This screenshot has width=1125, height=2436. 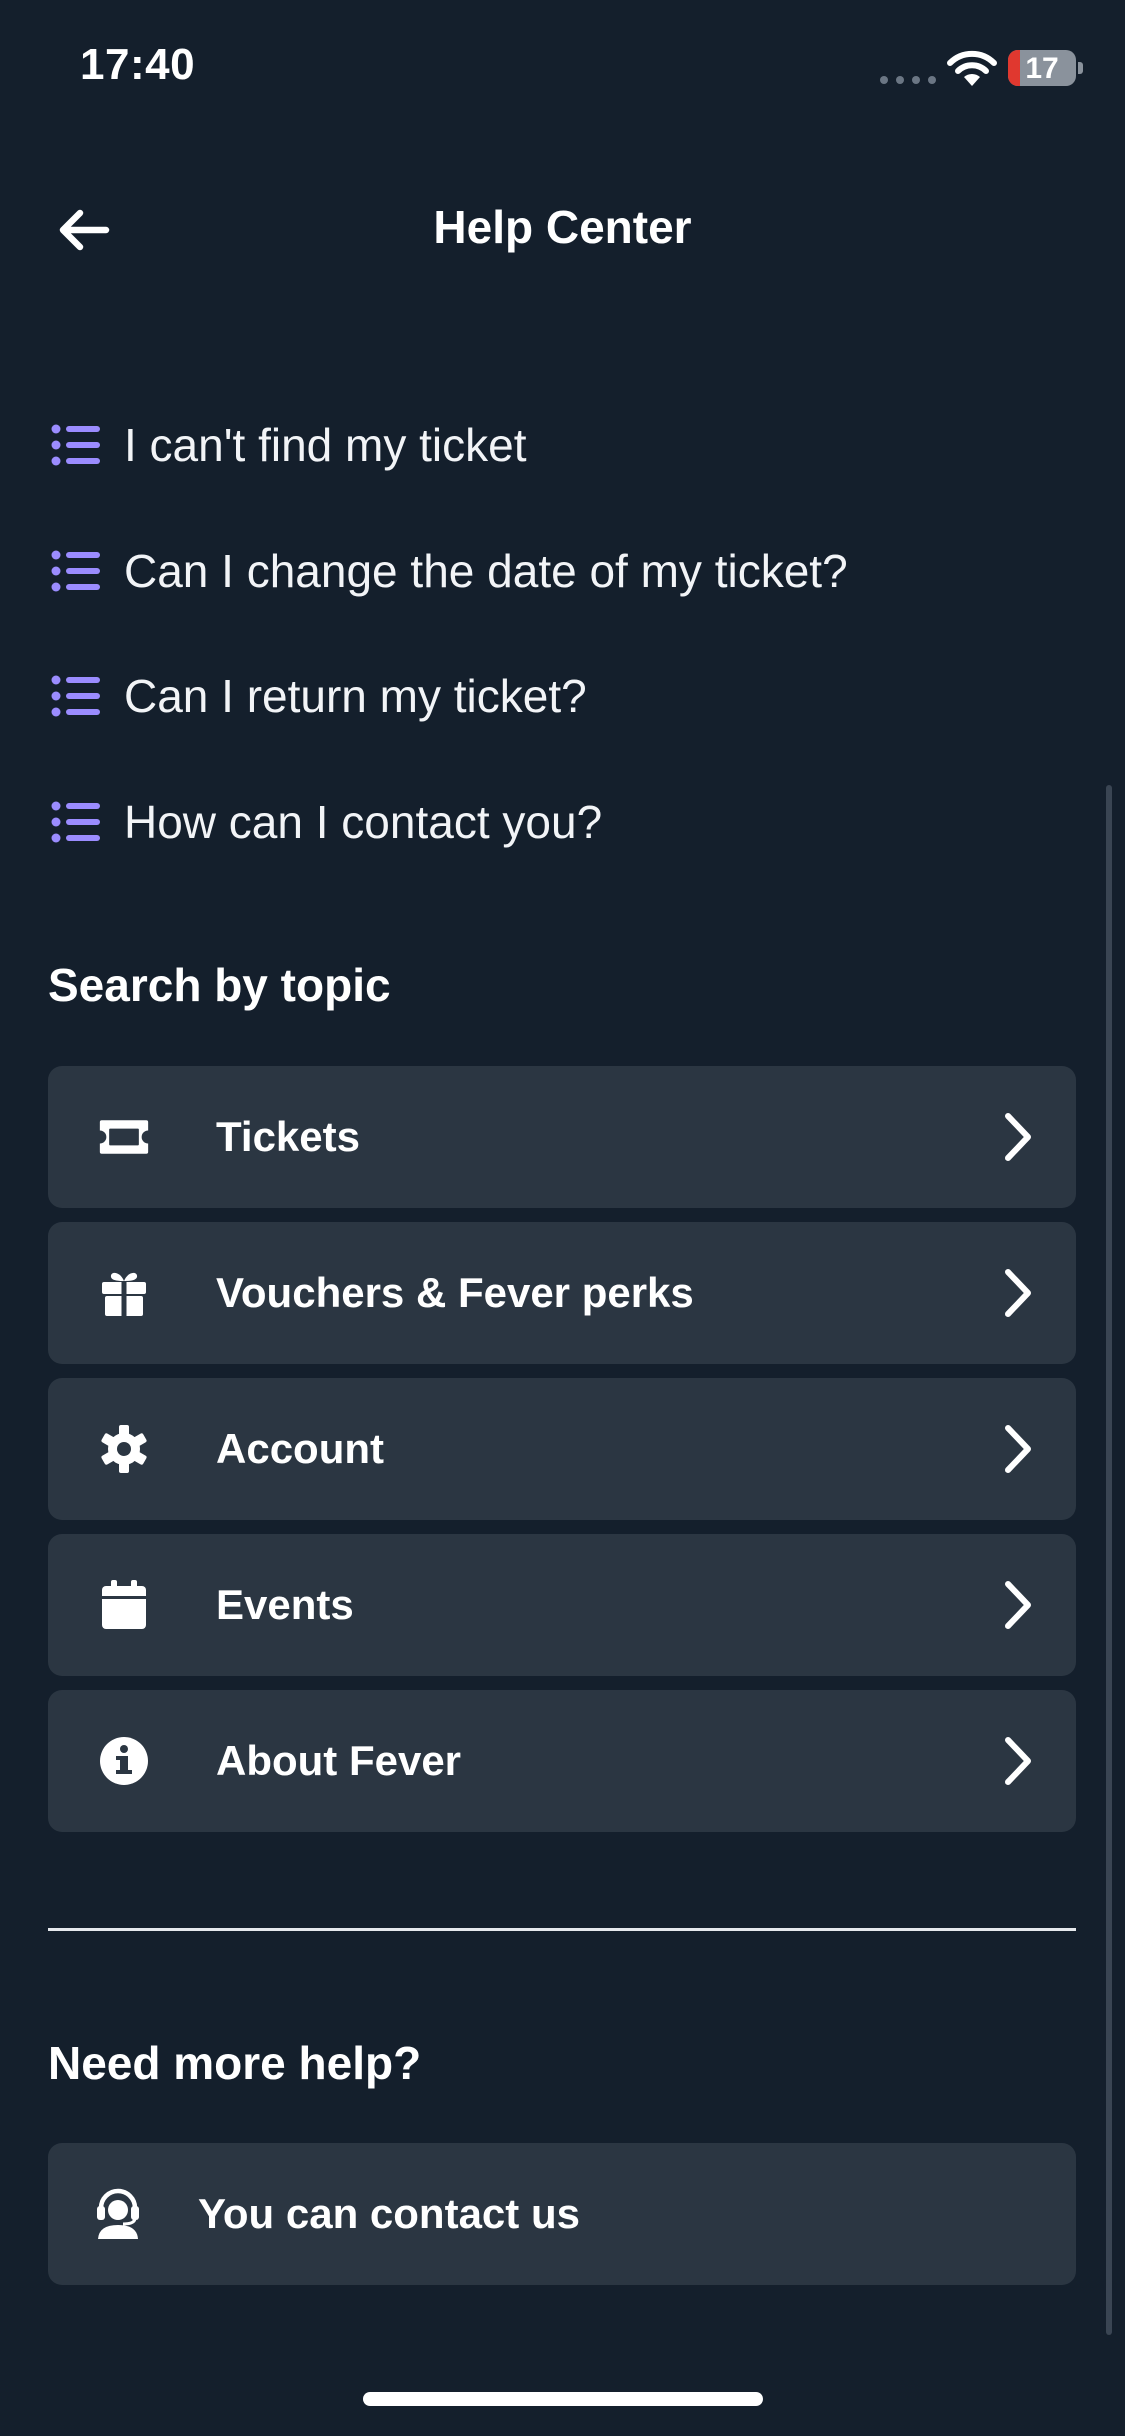 I want to click on cellular-signal-icon, so click(x=908, y=80).